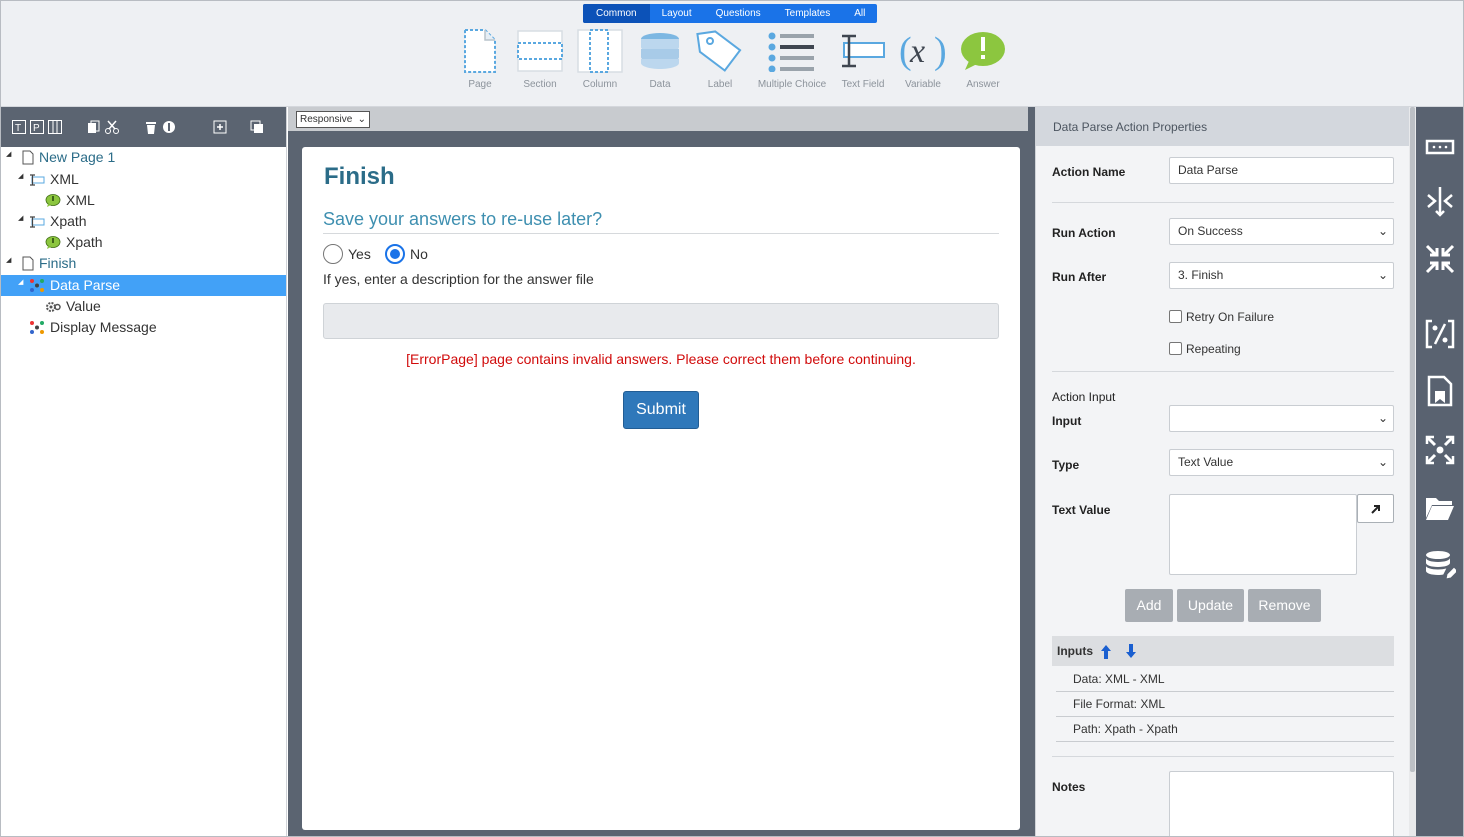  I want to click on action-name-input: Data Parse, so click(1281, 170).